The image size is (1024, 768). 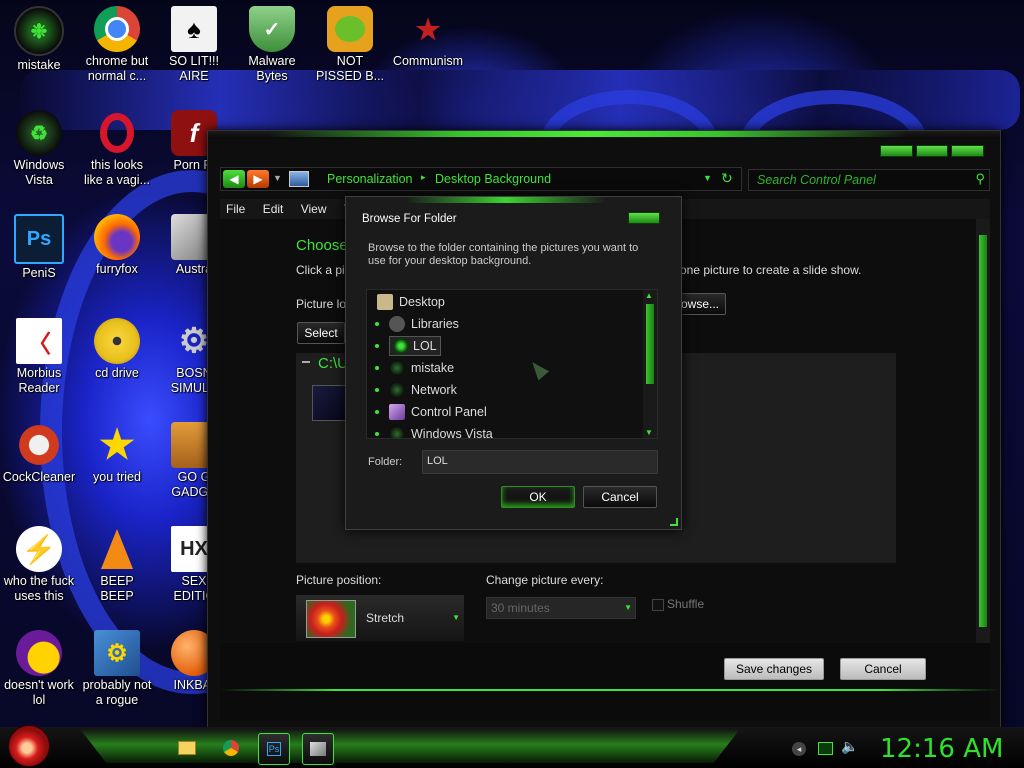 What do you see at coordinates (941, 749) in the screenshot?
I see `taskbar-clock: 12:16 AM` at bounding box center [941, 749].